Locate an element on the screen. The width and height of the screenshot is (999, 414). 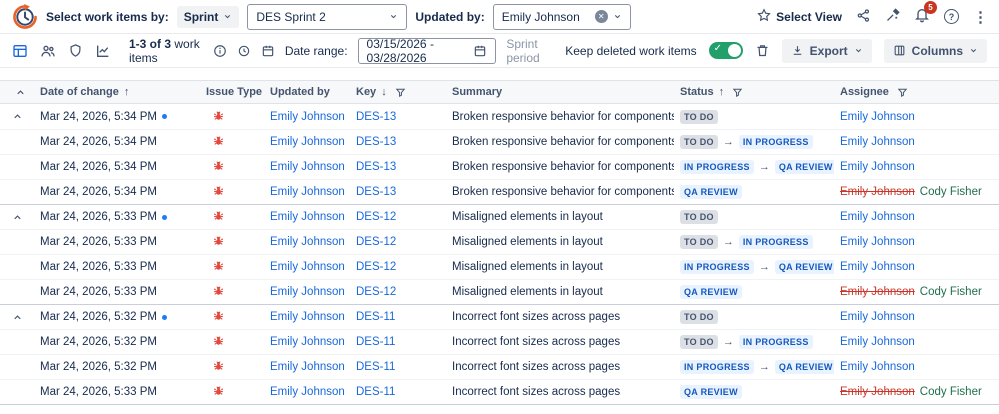
toggle-knob is located at coordinates (734, 50).